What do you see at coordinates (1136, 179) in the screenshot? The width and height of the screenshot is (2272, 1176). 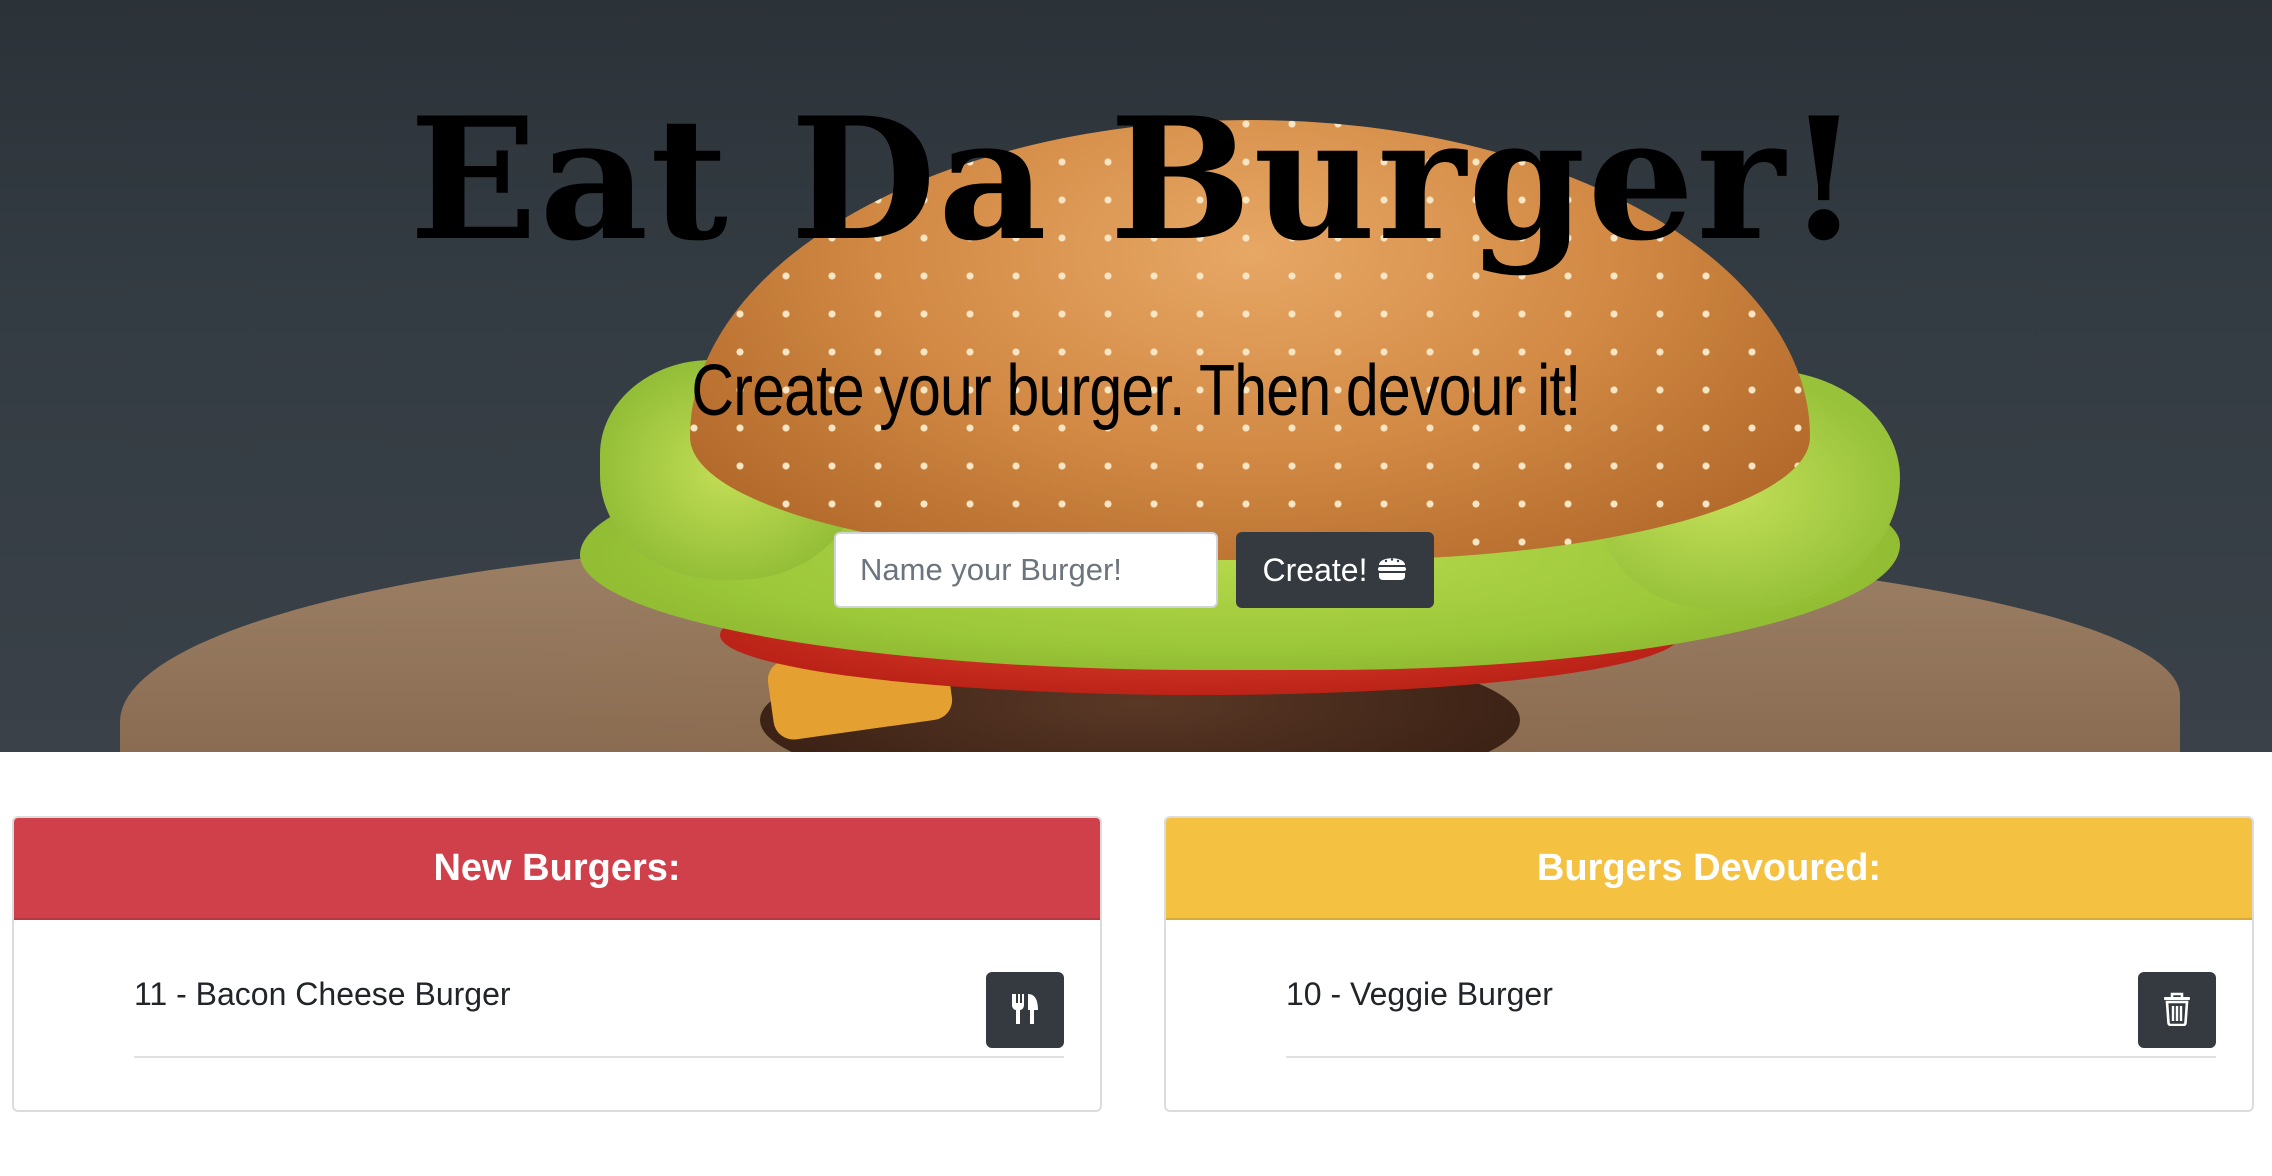 I see `page-title: Eat Da Burger!` at bounding box center [1136, 179].